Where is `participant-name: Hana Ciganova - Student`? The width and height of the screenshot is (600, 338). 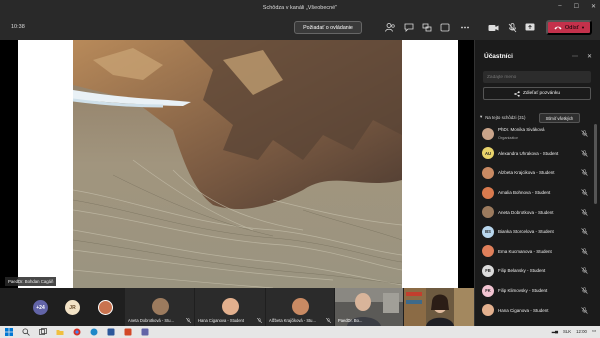
participant-name: Hana Ciganova - Student is located at coordinates (523, 310).